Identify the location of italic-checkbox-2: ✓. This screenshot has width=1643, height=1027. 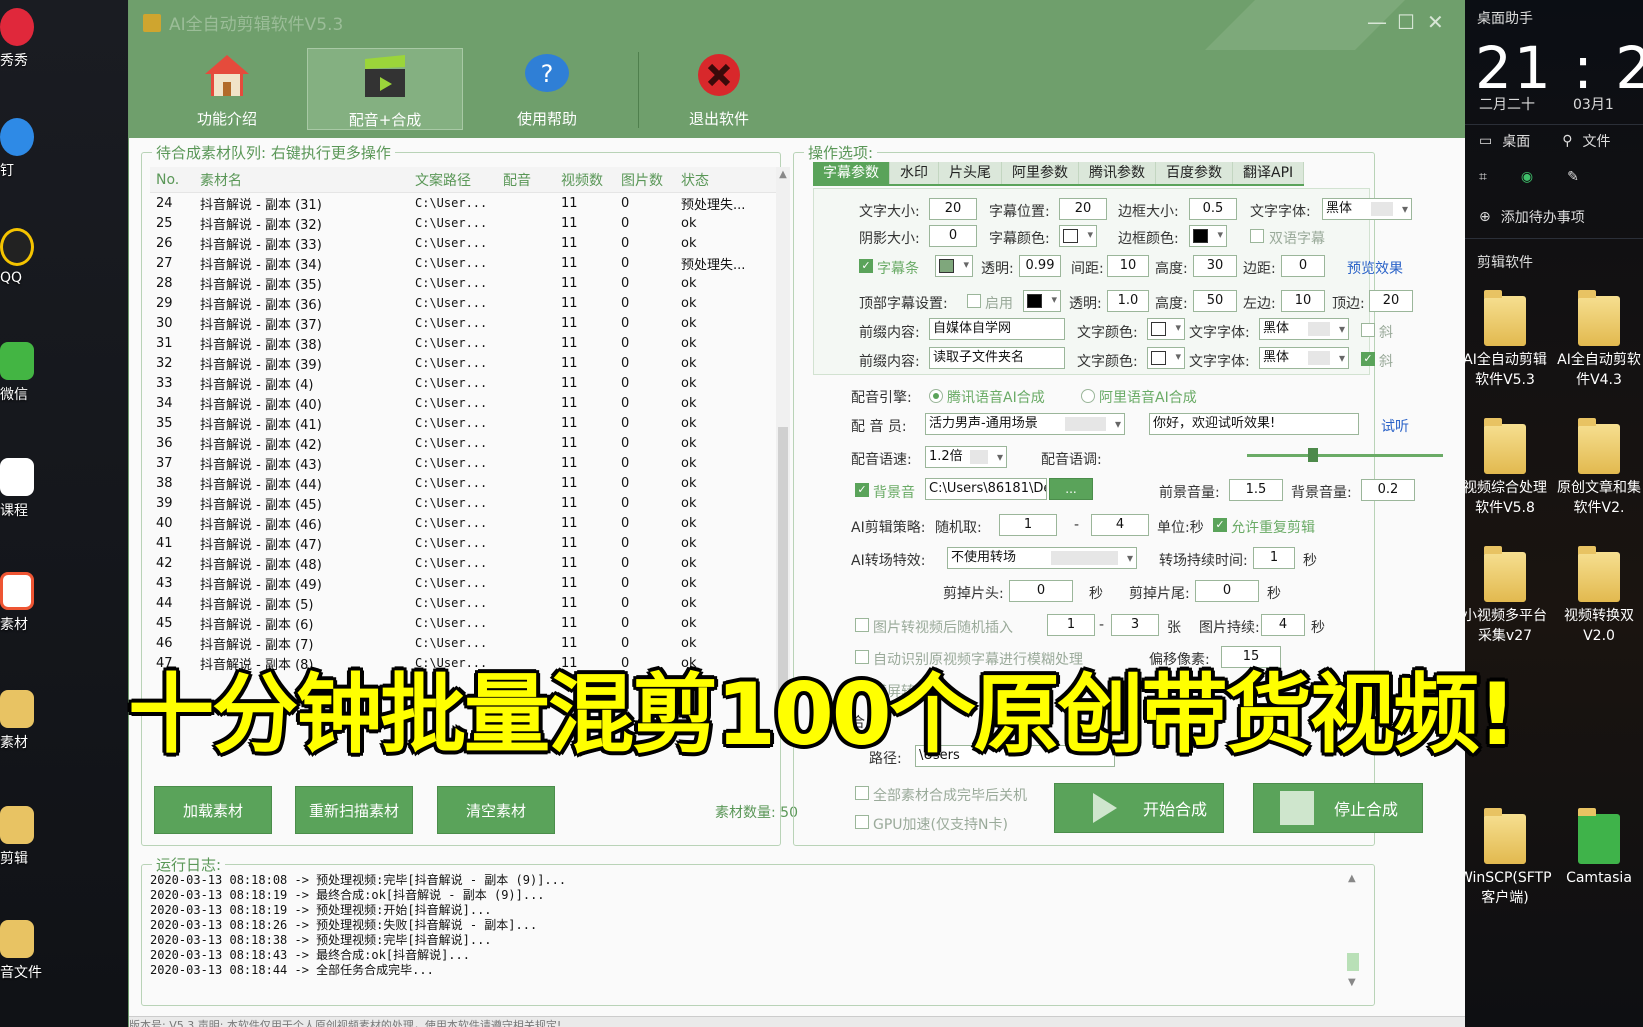
(1368, 359).